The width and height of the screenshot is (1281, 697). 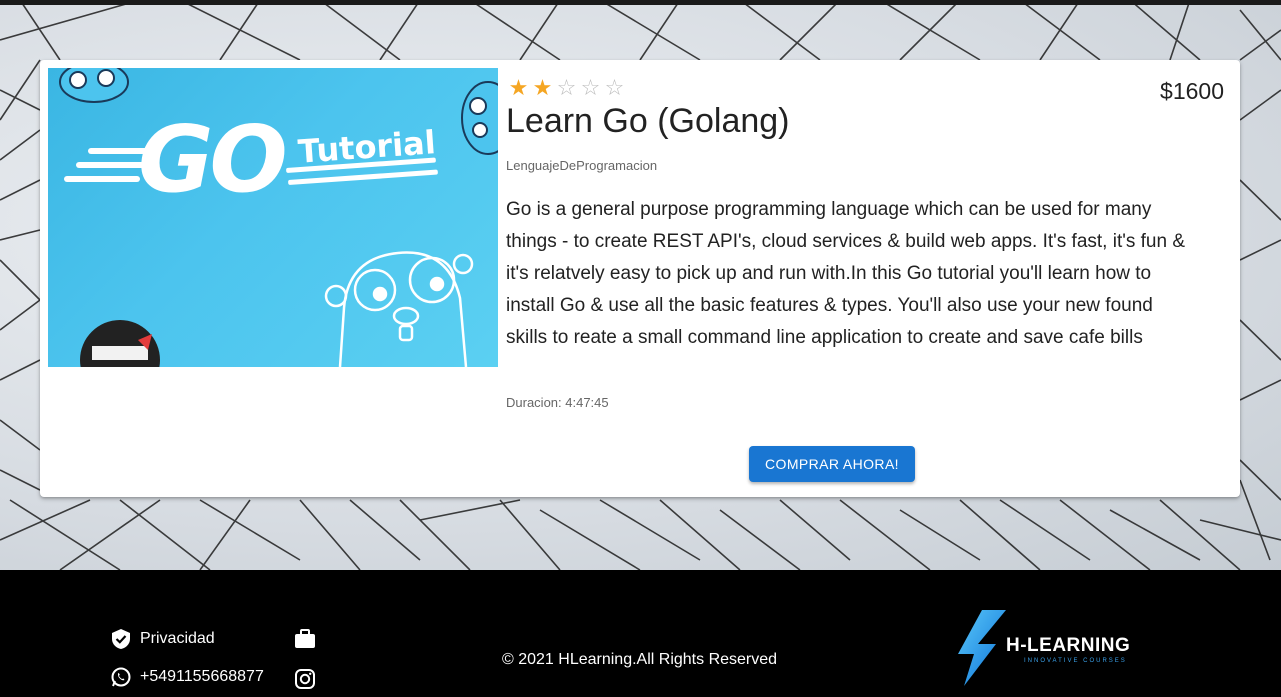 What do you see at coordinates (213, 159) in the screenshot?
I see `thumbnail-go-text: GO` at bounding box center [213, 159].